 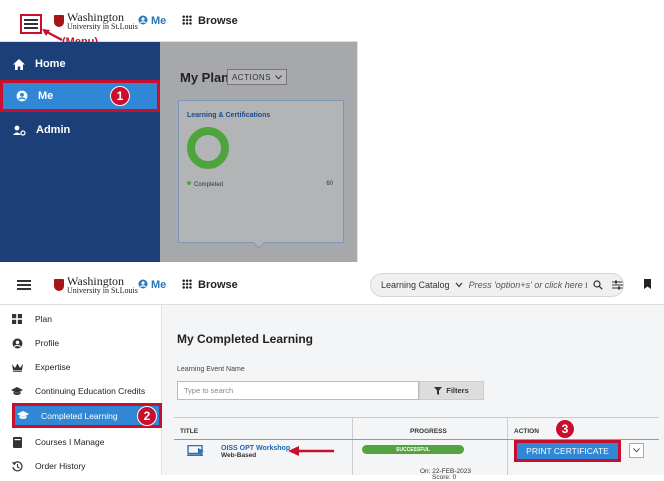 I want to click on more-actions-dropdown, so click(x=636, y=450).